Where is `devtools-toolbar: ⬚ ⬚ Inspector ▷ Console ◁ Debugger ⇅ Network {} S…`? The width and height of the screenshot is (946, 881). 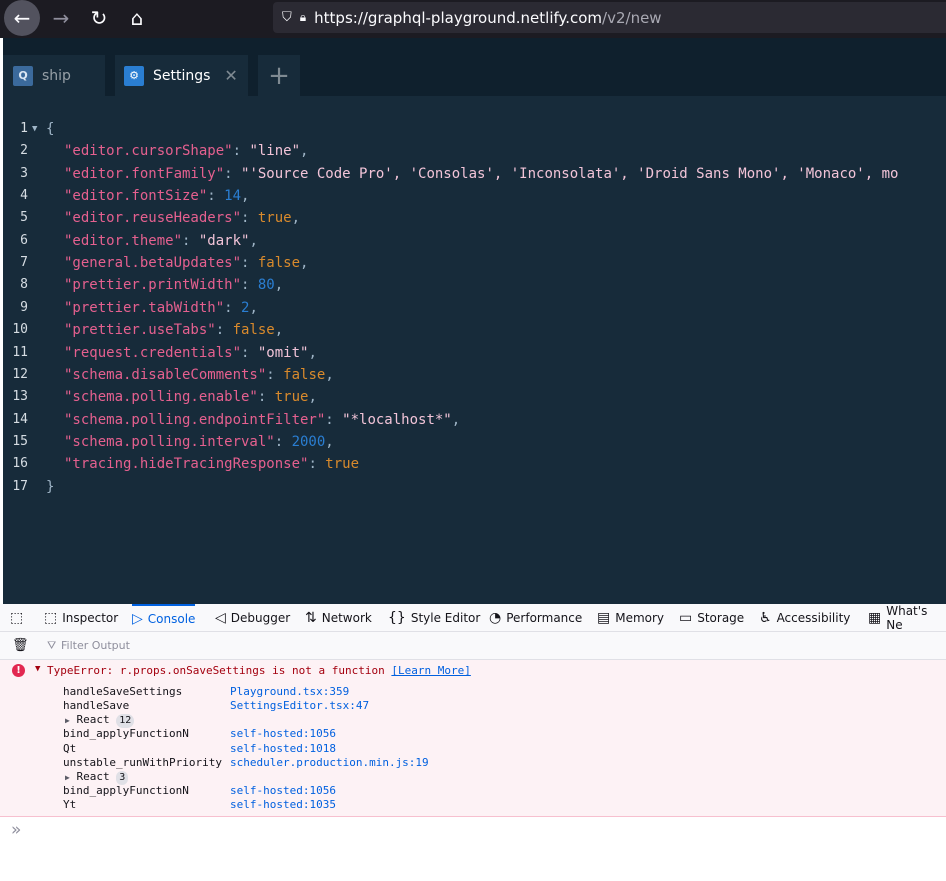 devtools-toolbar: ⬚ ⬚ Inspector ▷ Console ◁ Debugger ⇅ Network {} S… is located at coordinates (473, 618).